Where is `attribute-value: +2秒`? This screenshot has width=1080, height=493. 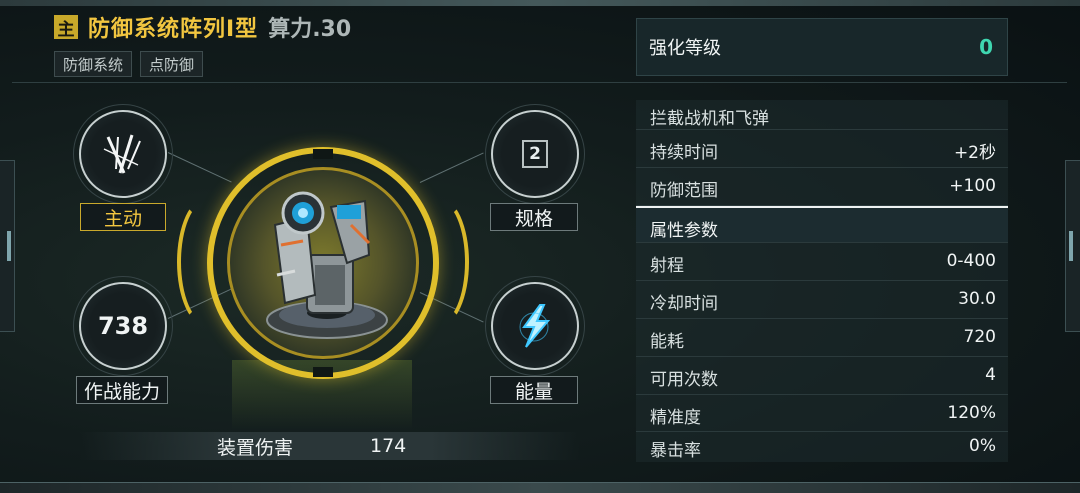
attribute-value: +2秒 is located at coordinates (974, 153).